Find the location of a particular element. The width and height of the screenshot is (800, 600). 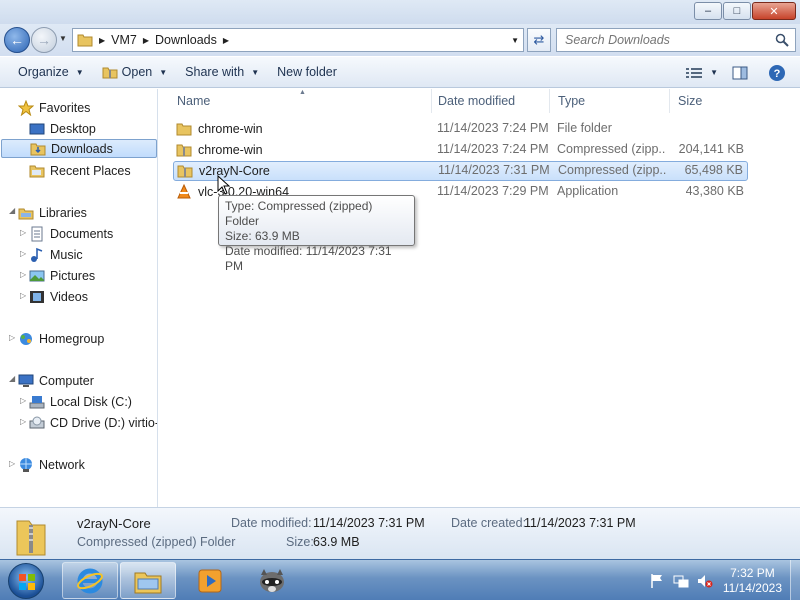

open-button: Open ▼ is located at coordinates (135, 72).